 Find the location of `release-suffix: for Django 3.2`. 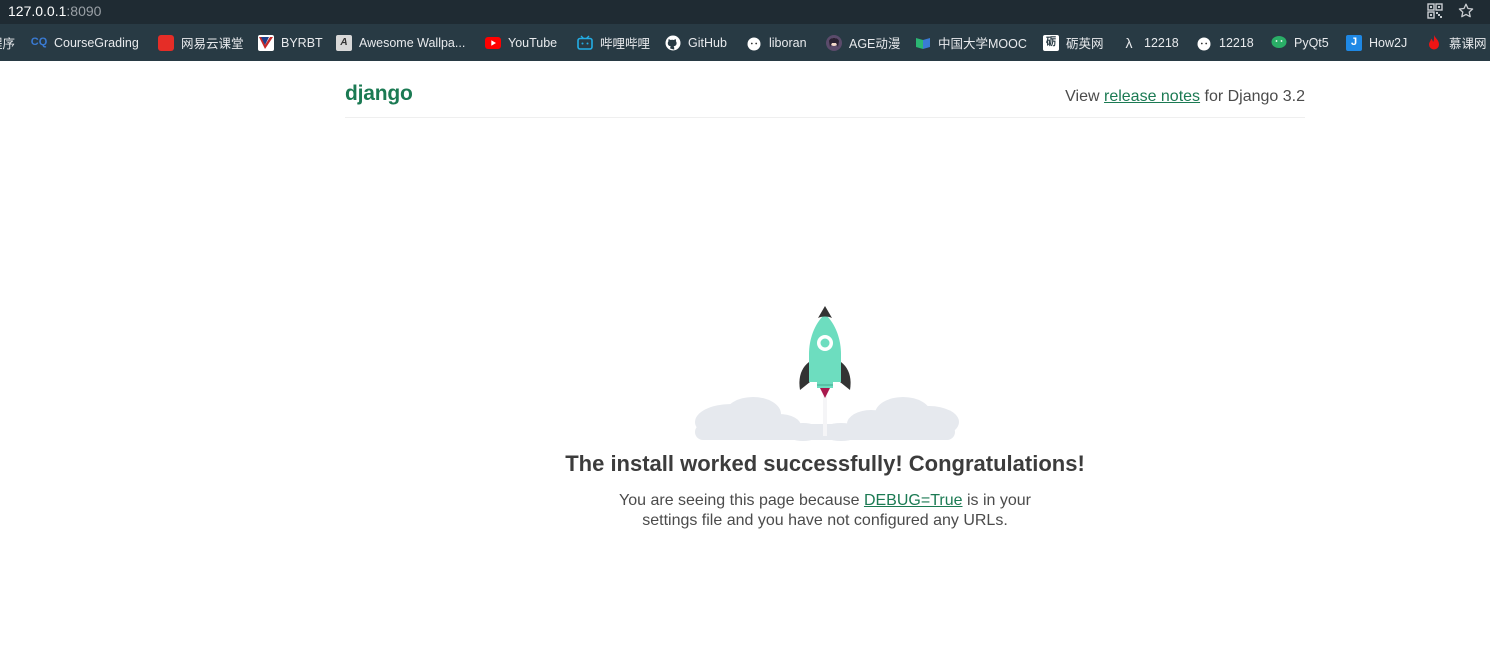

release-suffix: for Django 3.2 is located at coordinates (1252, 96).